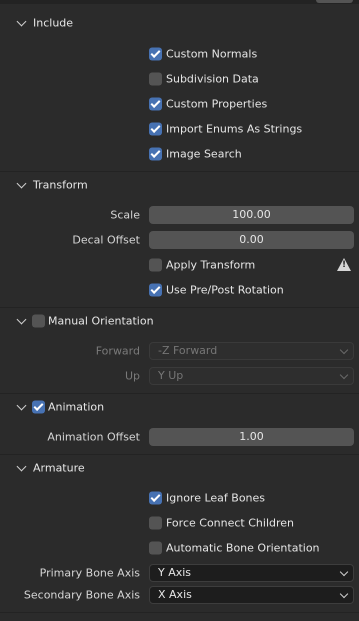 The height and width of the screenshot is (621, 359). Describe the element at coordinates (179, 407) in the screenshot. I see `animation-panel-header: Animation` at that location.